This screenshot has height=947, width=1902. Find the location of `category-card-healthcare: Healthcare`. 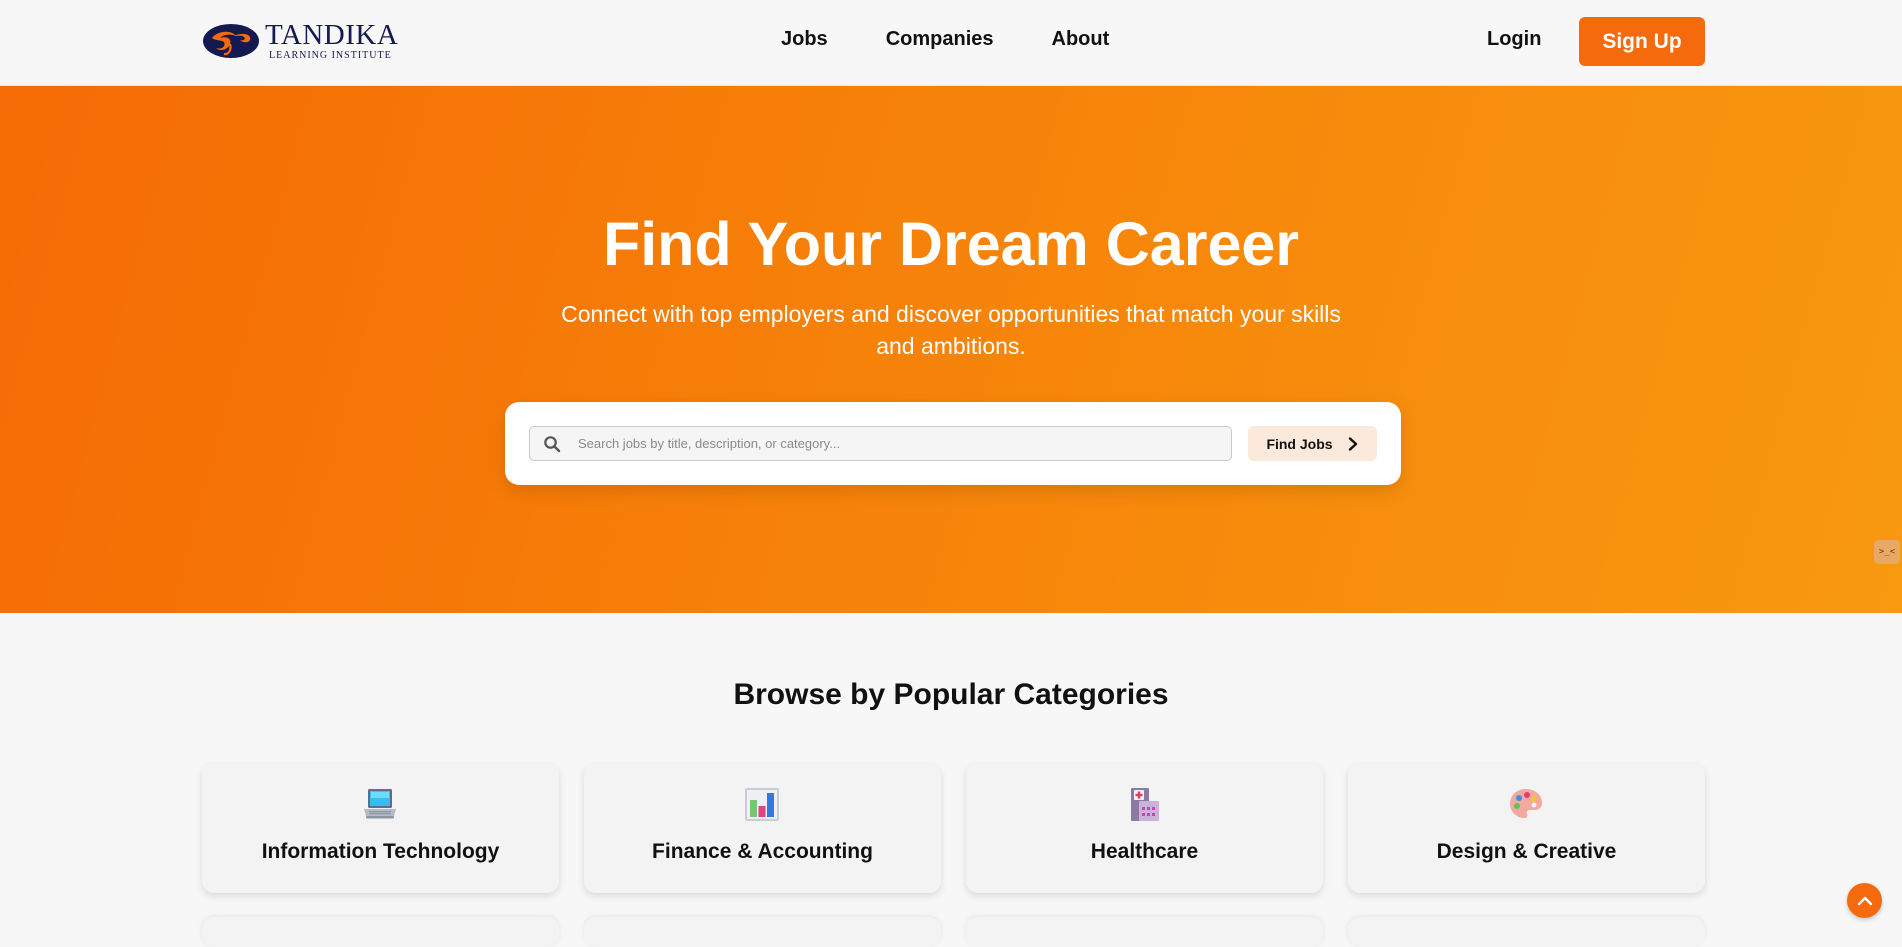

category-card-healthcare: Healthcare is located at coordinates (1144, 828).